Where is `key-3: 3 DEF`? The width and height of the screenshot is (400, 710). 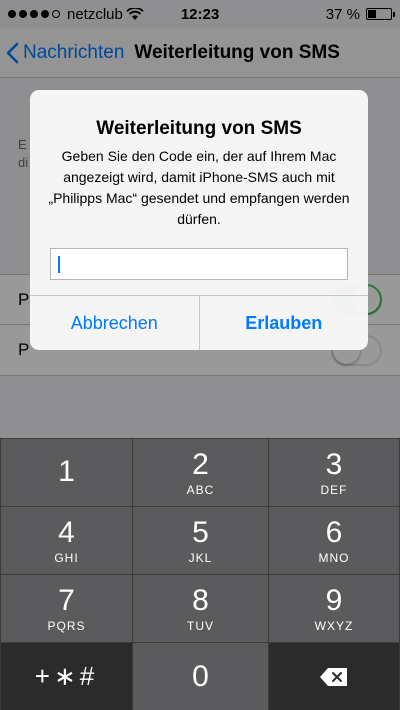 key-3: 3 DEF is located at coordinates (334, 472).